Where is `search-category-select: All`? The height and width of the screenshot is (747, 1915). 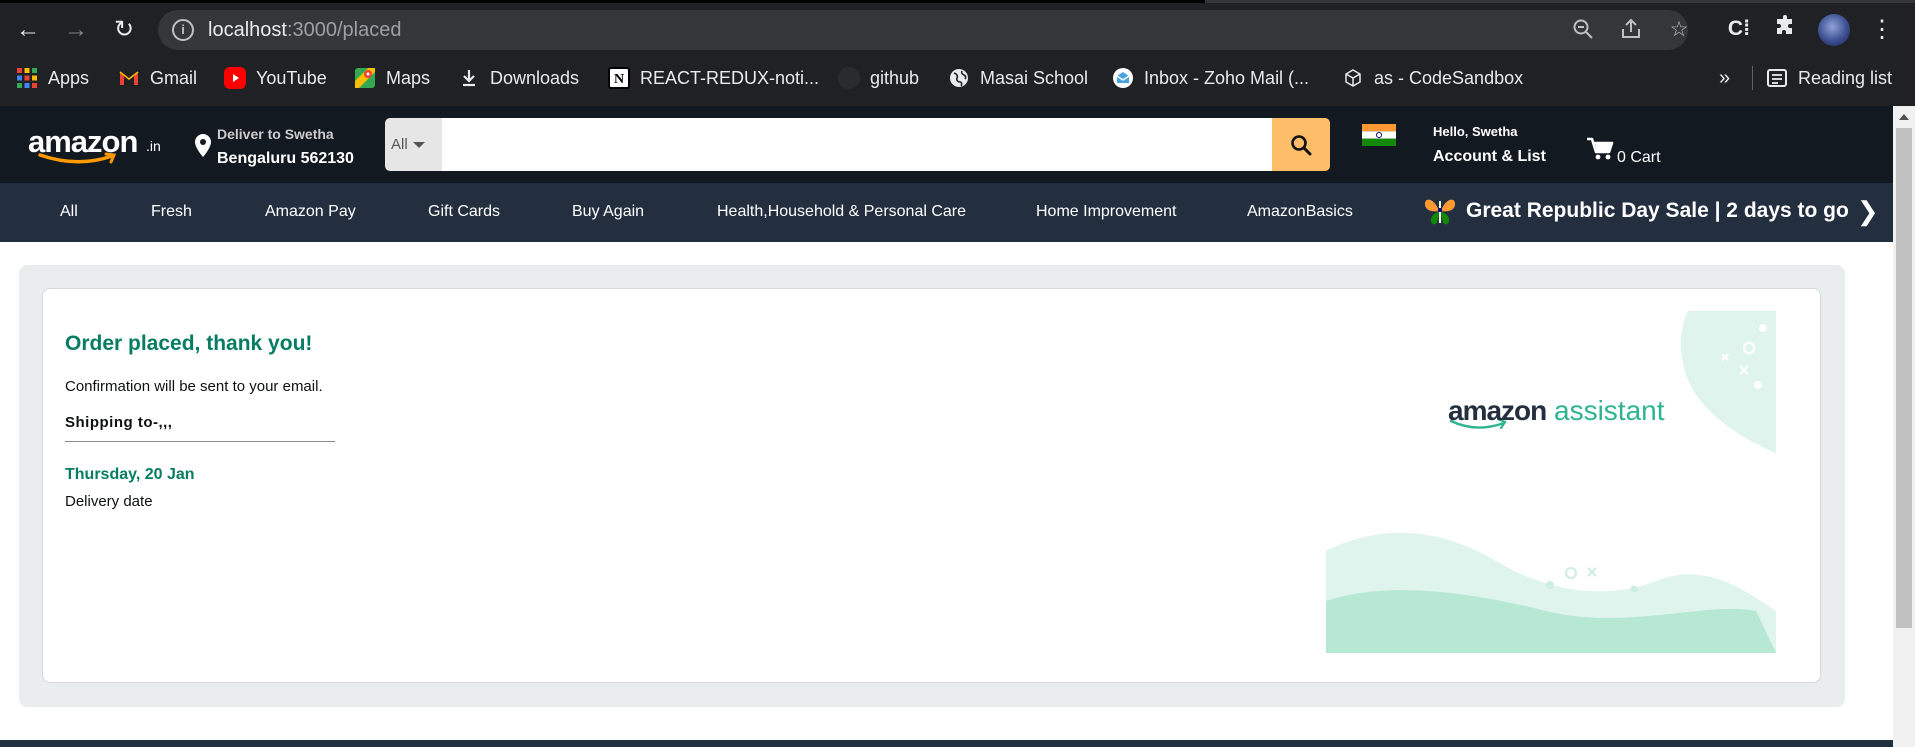 search-category-select: All is located at coordinates (413, 144).